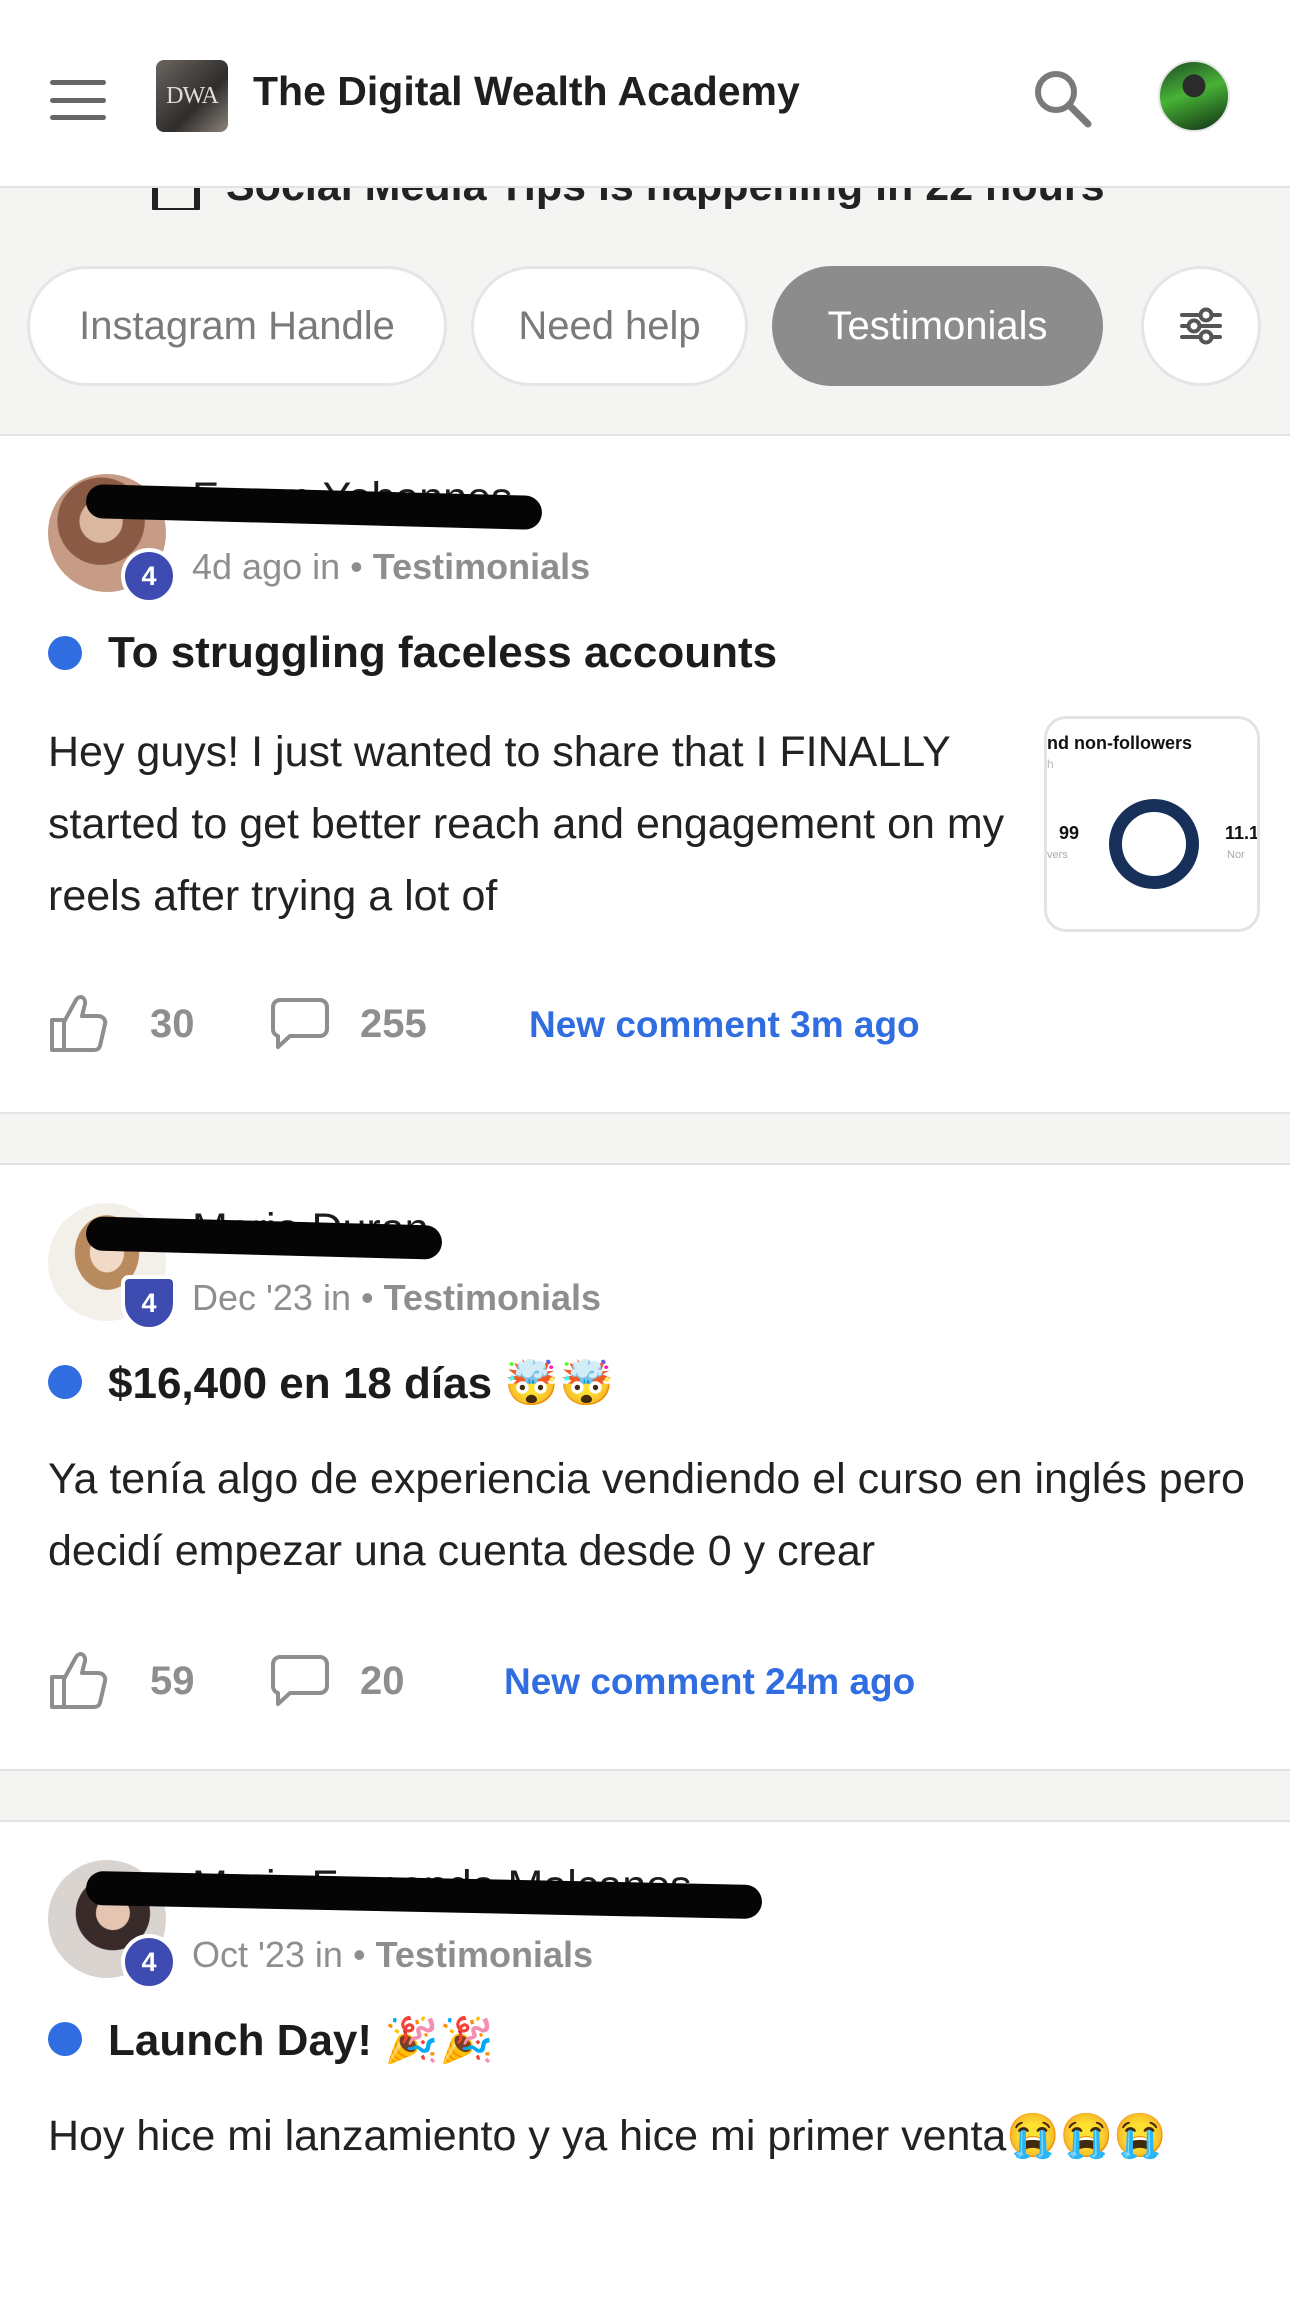  What do you see at coordinates (609, 326) in the screenshot?
I see `chip-need-help: Need help` at bounding box center [609, 326].